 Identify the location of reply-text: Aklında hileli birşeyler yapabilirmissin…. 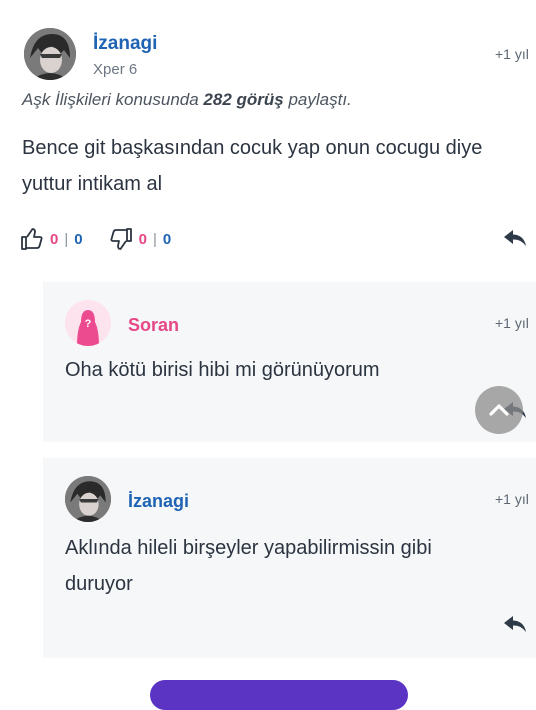
(248, 566).